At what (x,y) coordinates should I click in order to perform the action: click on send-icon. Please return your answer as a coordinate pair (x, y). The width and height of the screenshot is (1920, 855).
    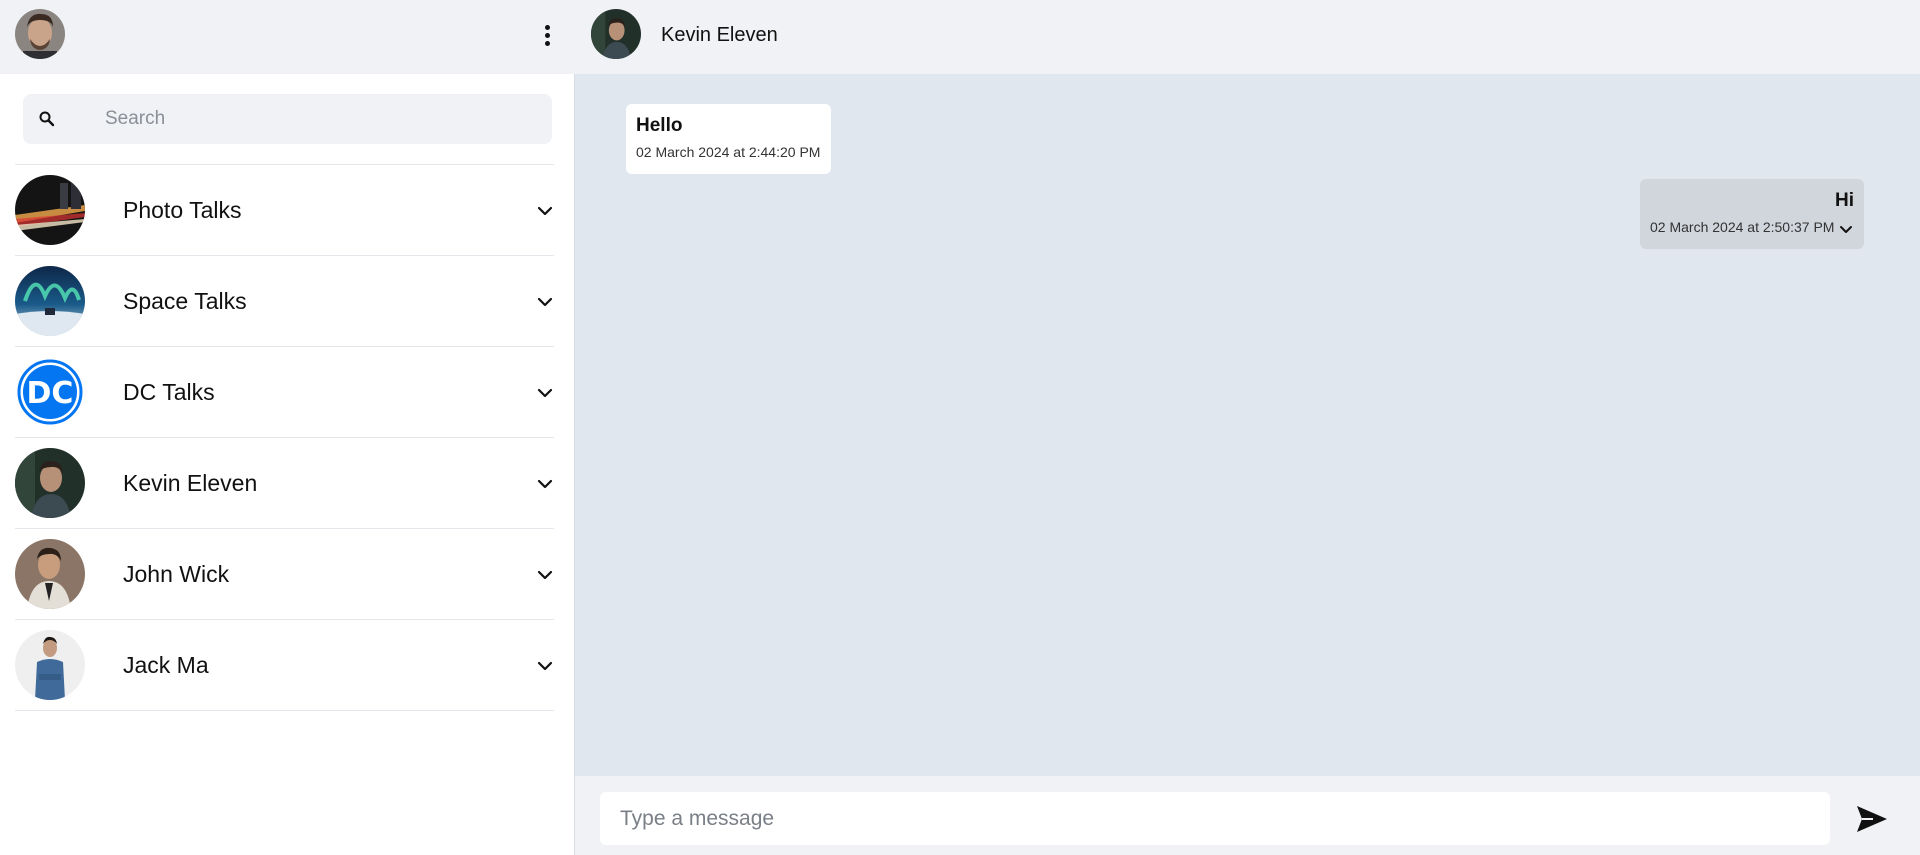
    Looking at the image, I should click on (1872, 819).